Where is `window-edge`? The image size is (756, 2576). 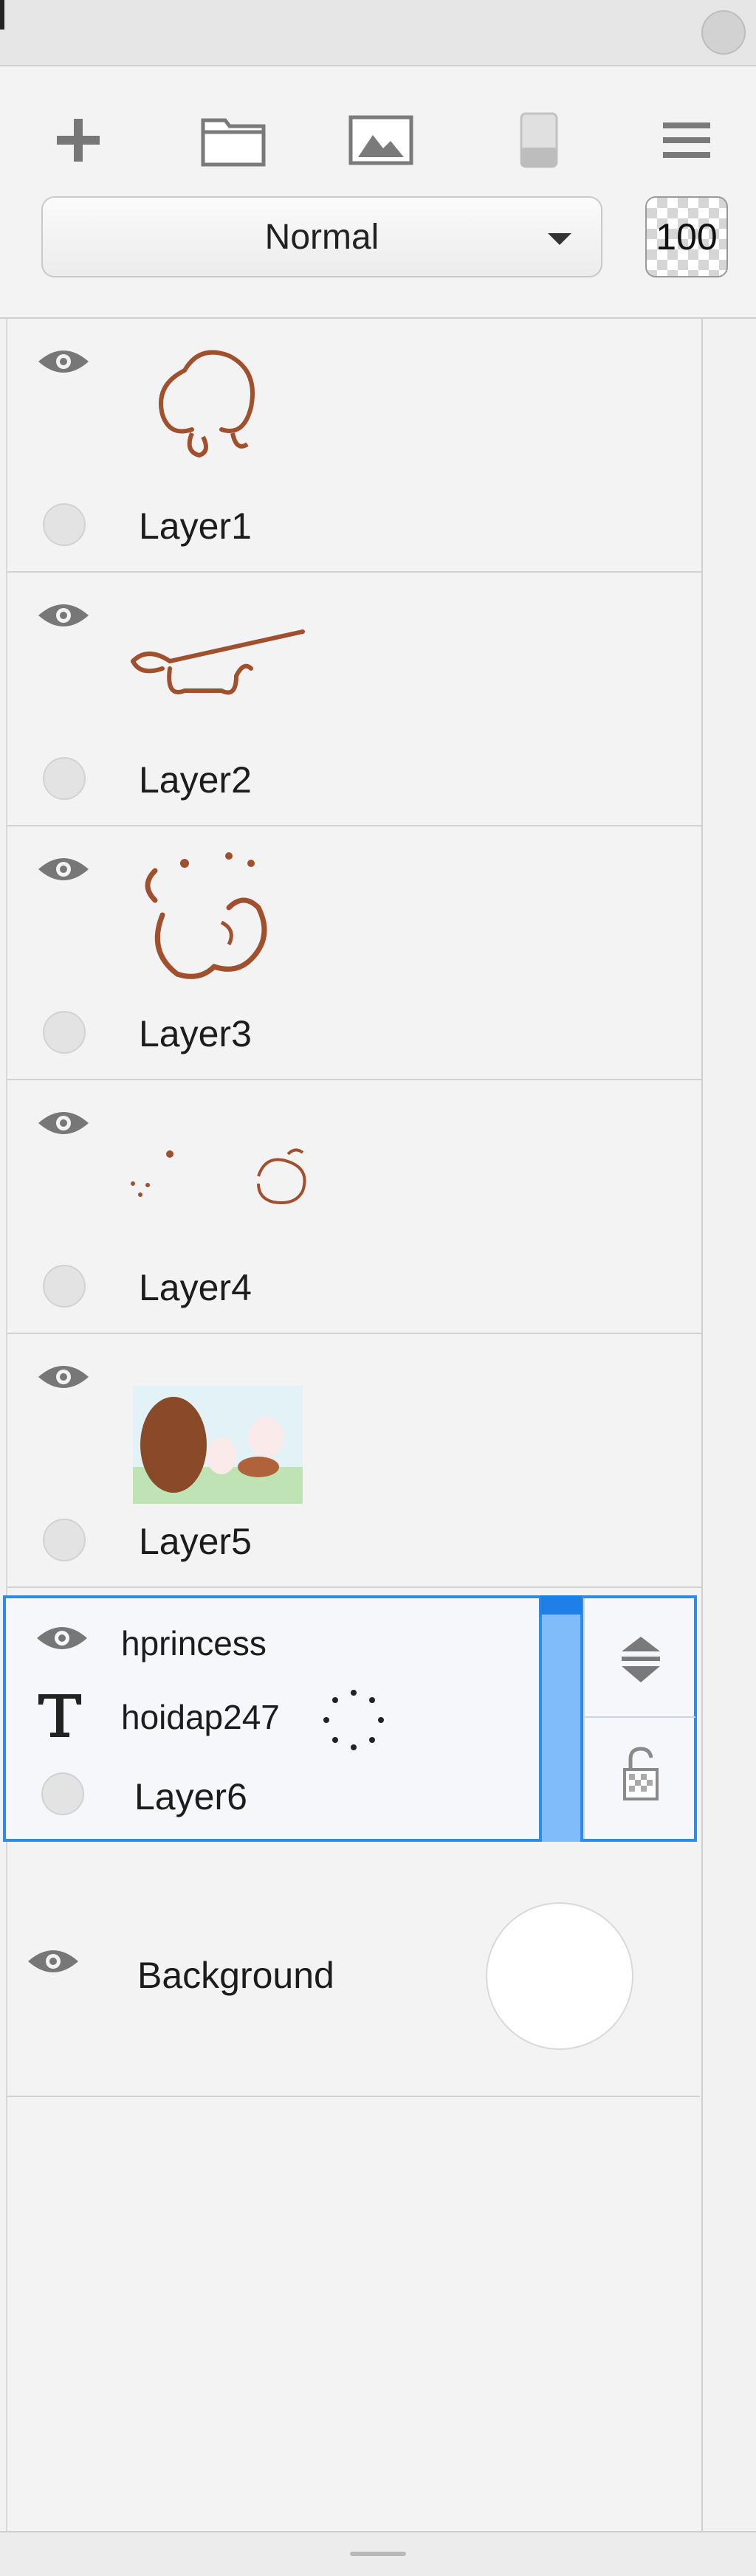 window-edge is located at coordinates (2, 15).